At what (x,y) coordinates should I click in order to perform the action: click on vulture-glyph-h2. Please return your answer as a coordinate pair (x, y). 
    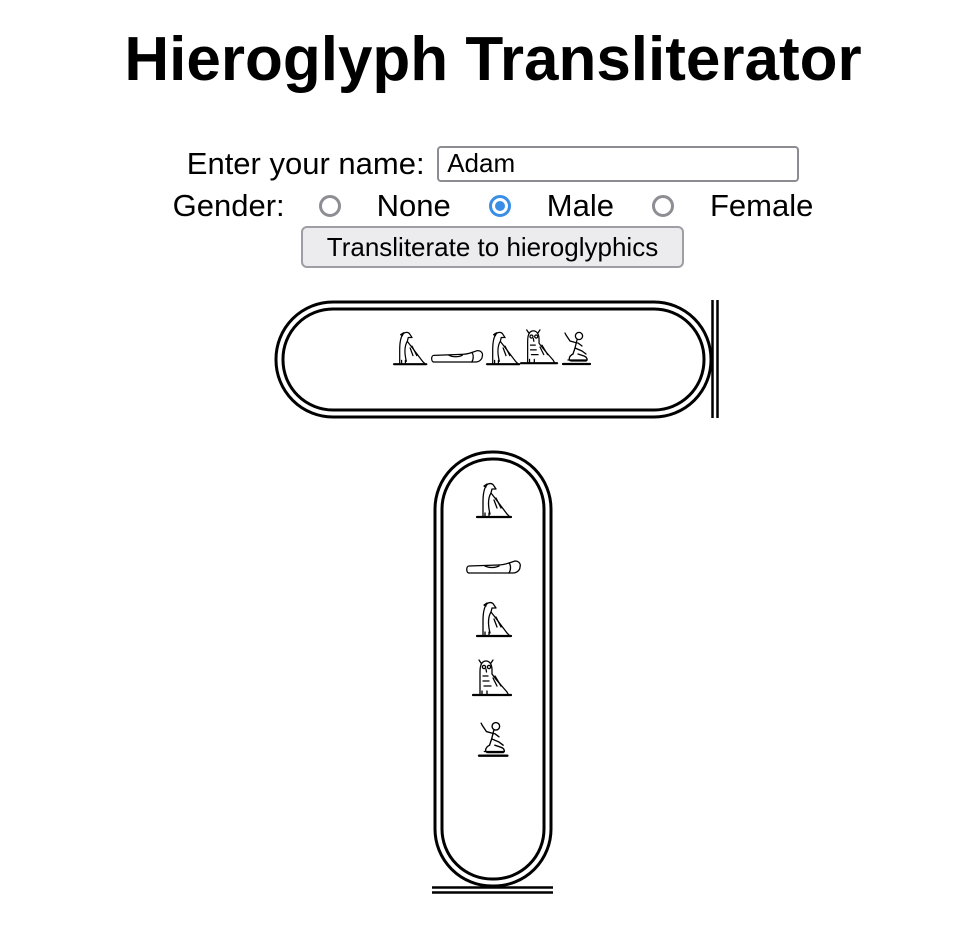
    Looking at the image, I should click on (503, 348).